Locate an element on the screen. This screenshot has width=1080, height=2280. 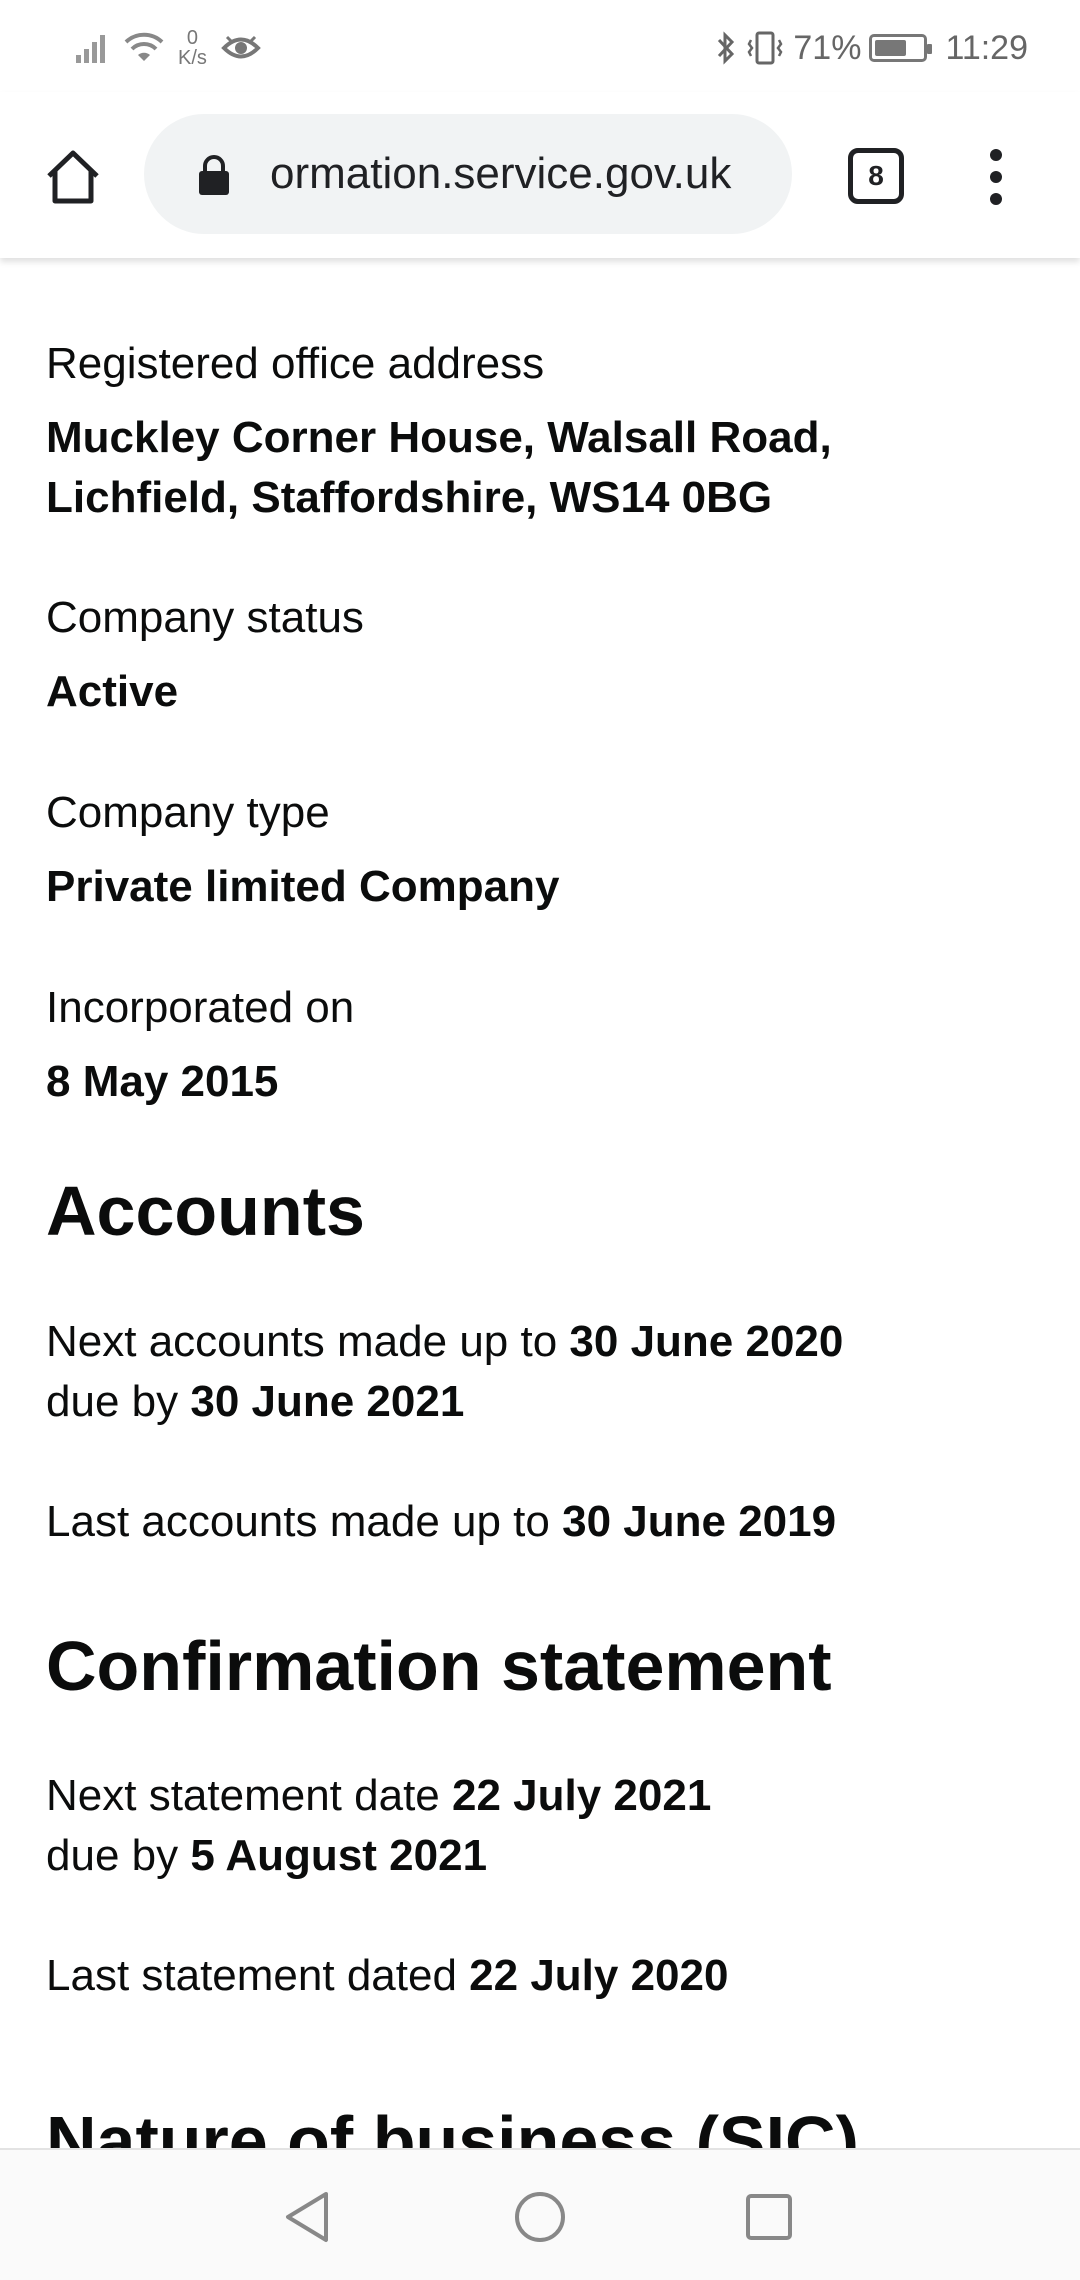
accounts-last-line: Last accounts made up to 30 June 2019 is located at coordinates (541, 1522).